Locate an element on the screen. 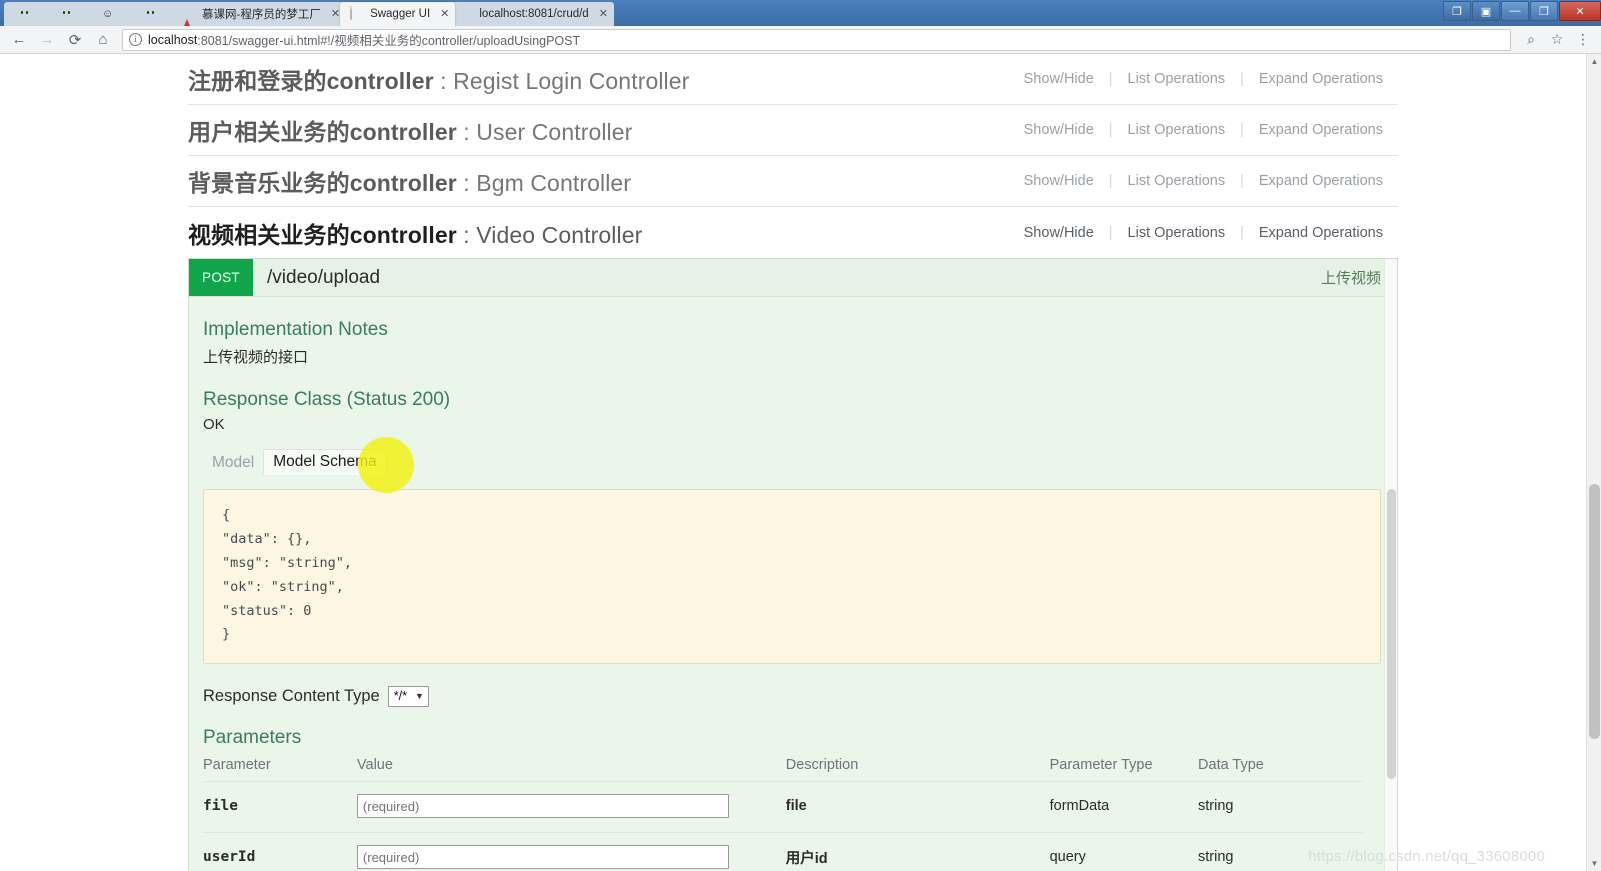 This screenshot has width=1601, height=871. tab-model: Model is located at coordinates (233, 463).